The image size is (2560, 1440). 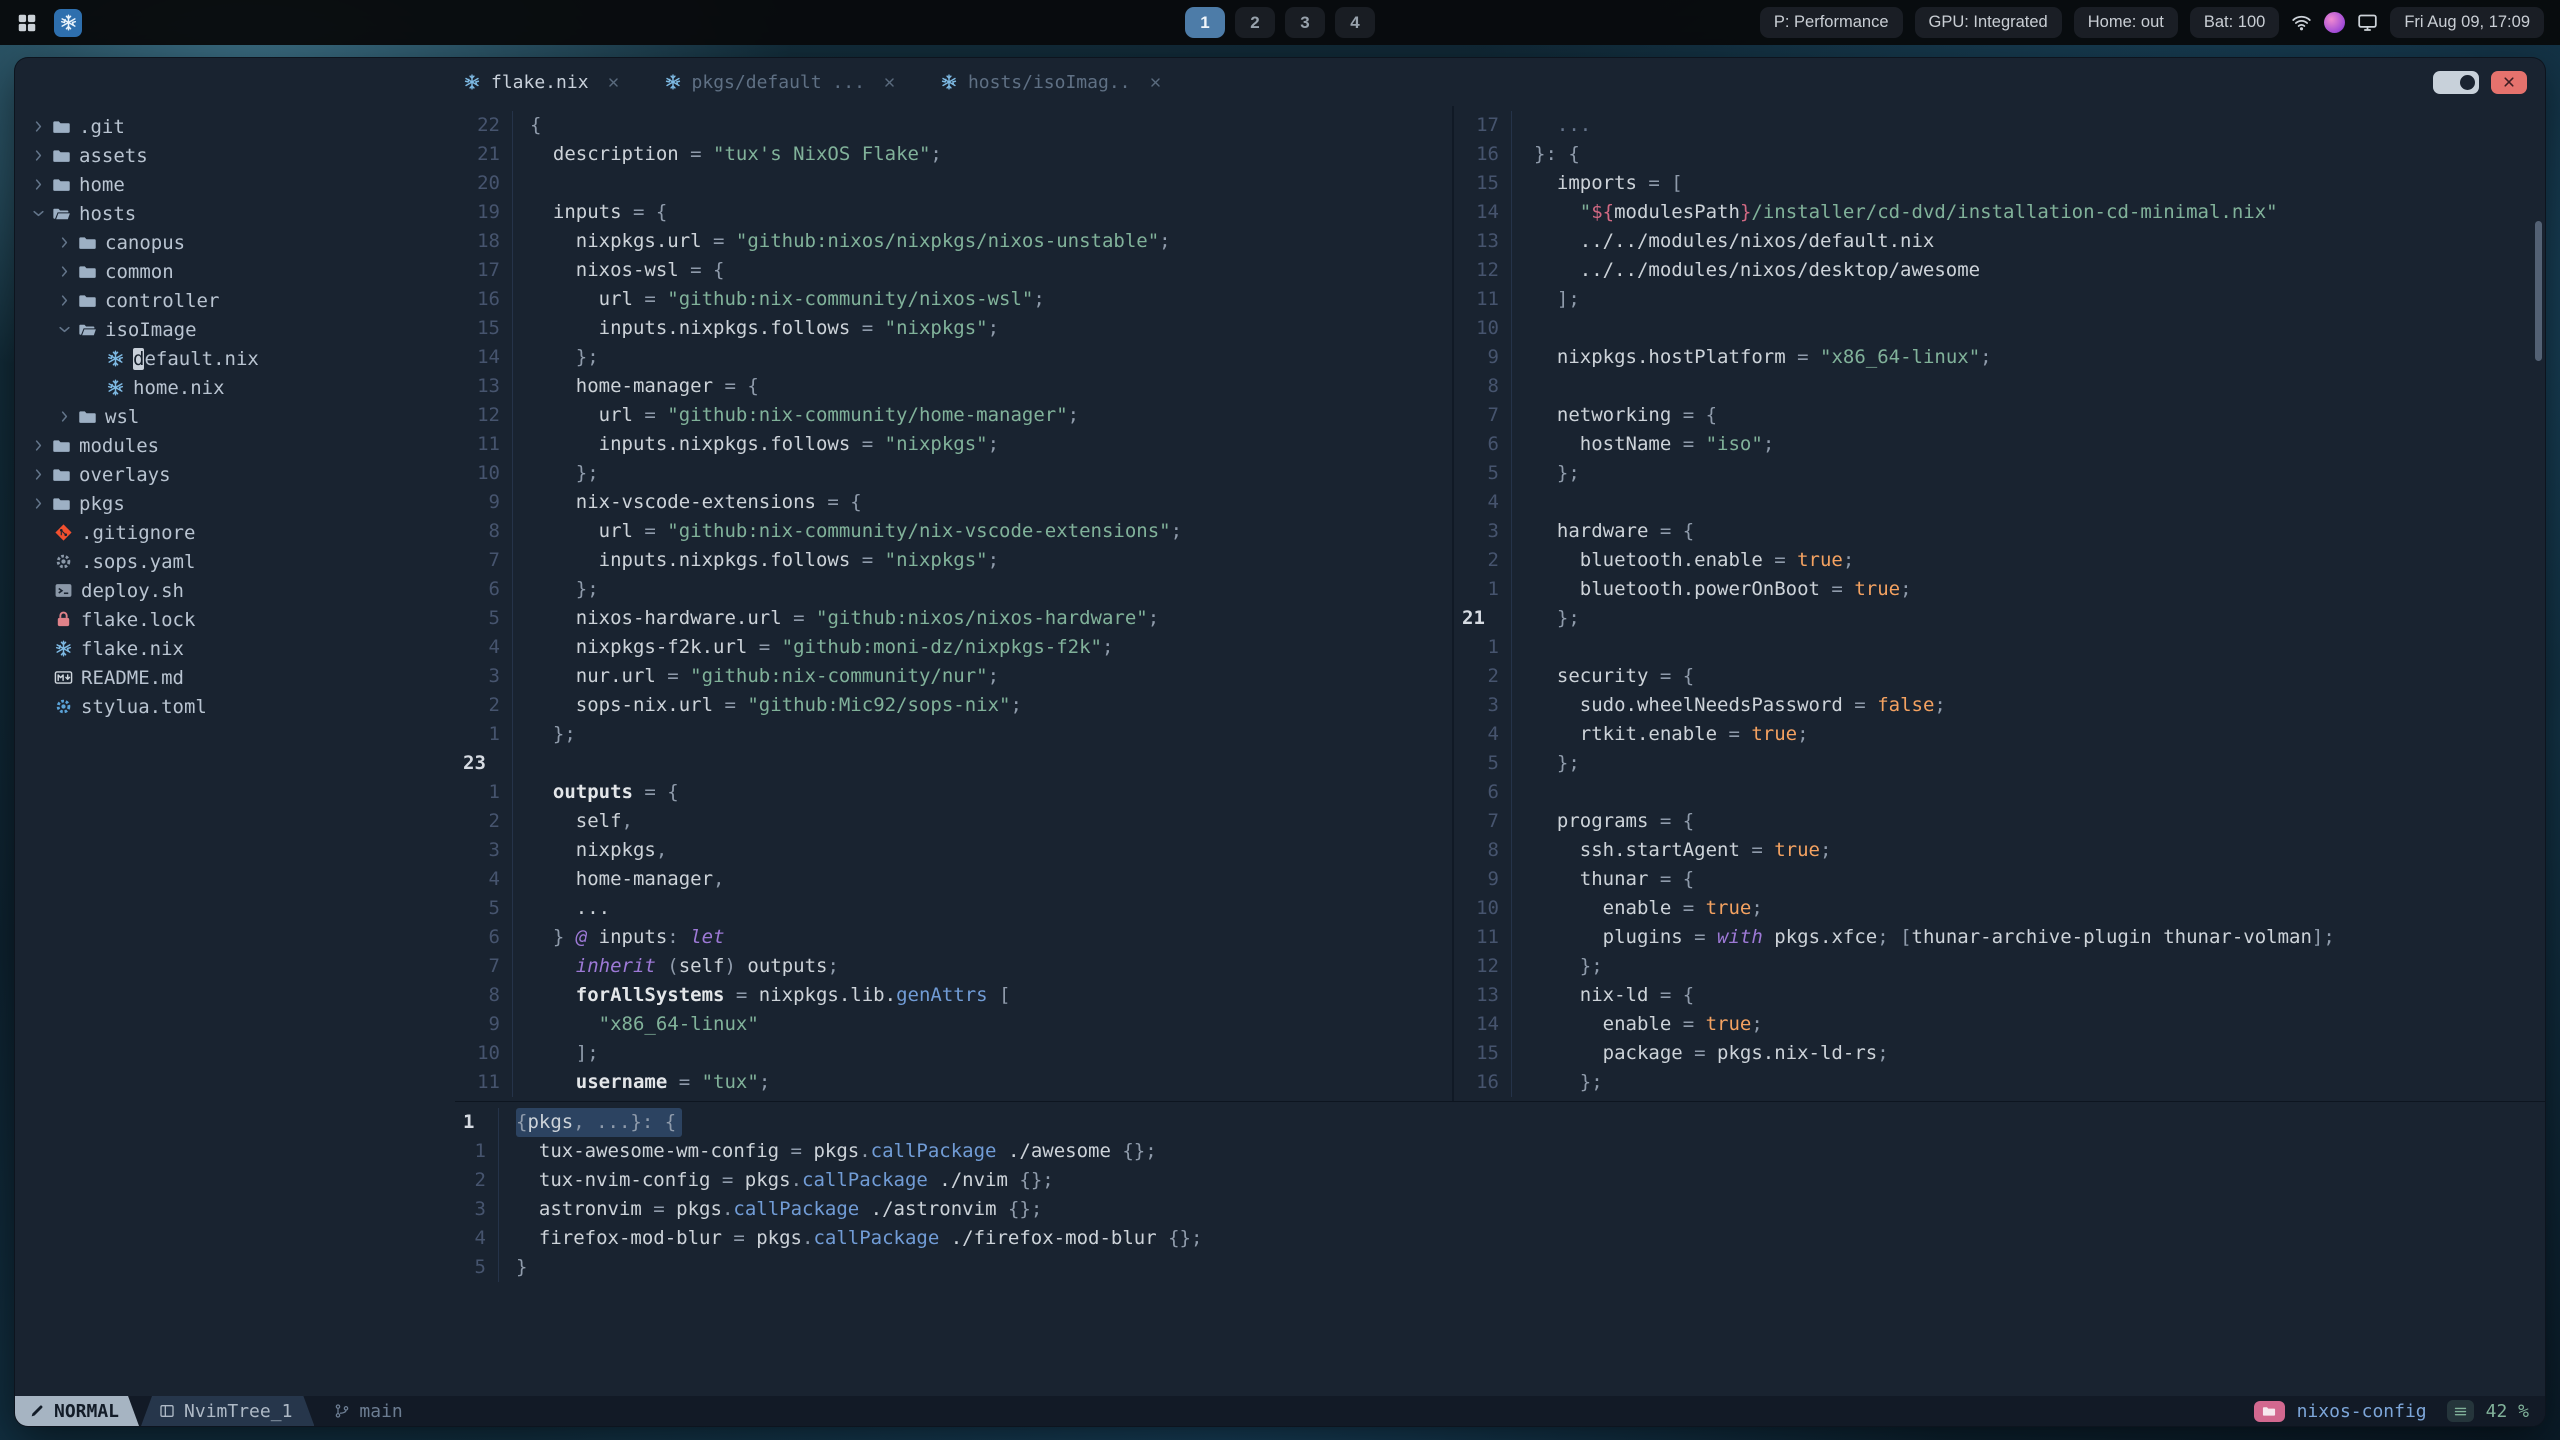 What do you see at coordinates (1305, 22) in the screenshot?
I see `workspace-button-3: 3` at bounding box center [1305, 22].